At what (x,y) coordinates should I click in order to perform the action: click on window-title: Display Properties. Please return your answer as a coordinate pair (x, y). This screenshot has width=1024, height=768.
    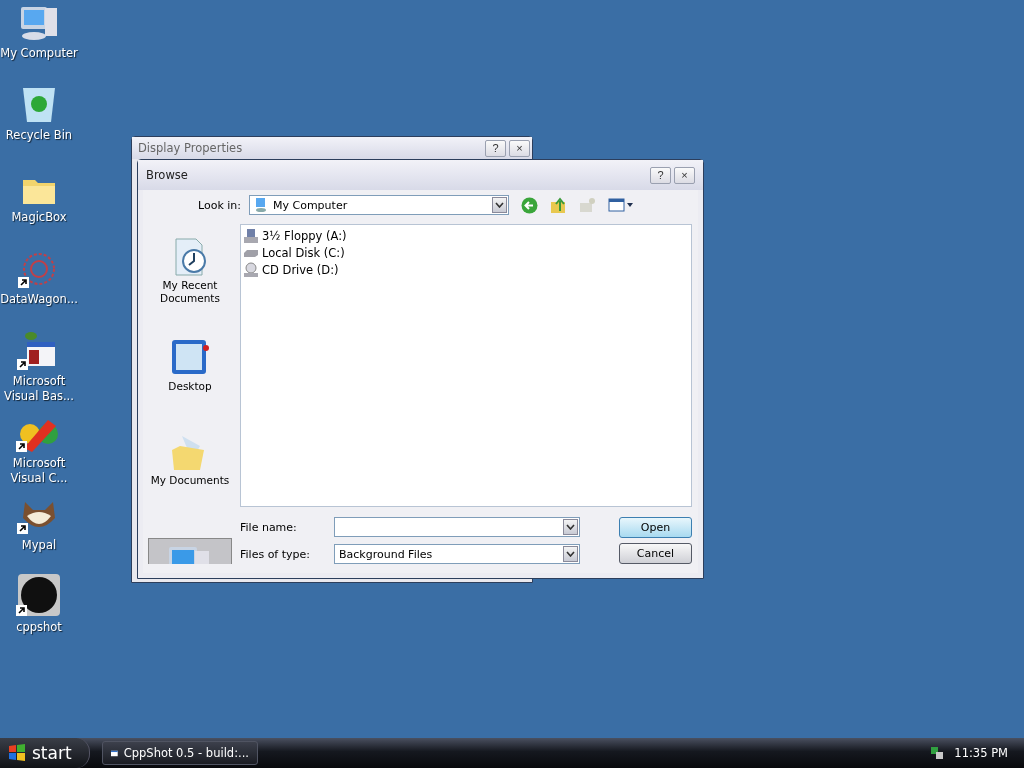
    Looking at the image, I should click on (191, 148).